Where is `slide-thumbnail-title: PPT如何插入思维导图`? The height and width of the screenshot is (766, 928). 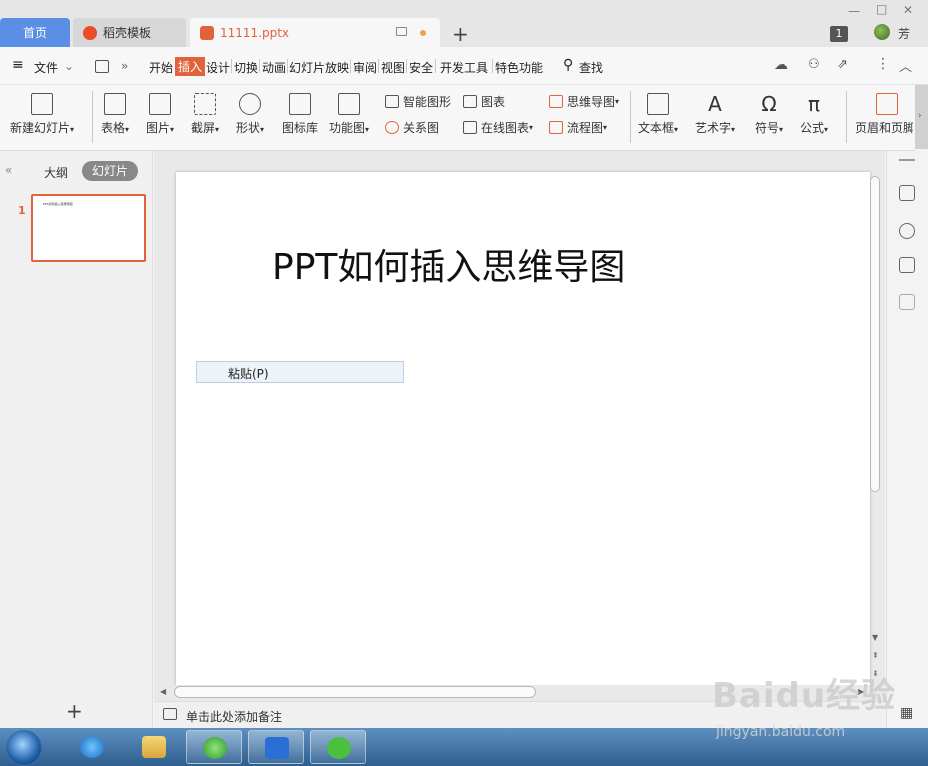
slide-thumbnail-title: PPT如何插入思维导图 is located at coordinates (58, 204).